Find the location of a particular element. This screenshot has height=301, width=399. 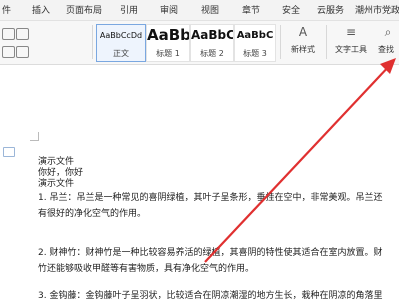

list-icon is located at coordinates (8, 34).